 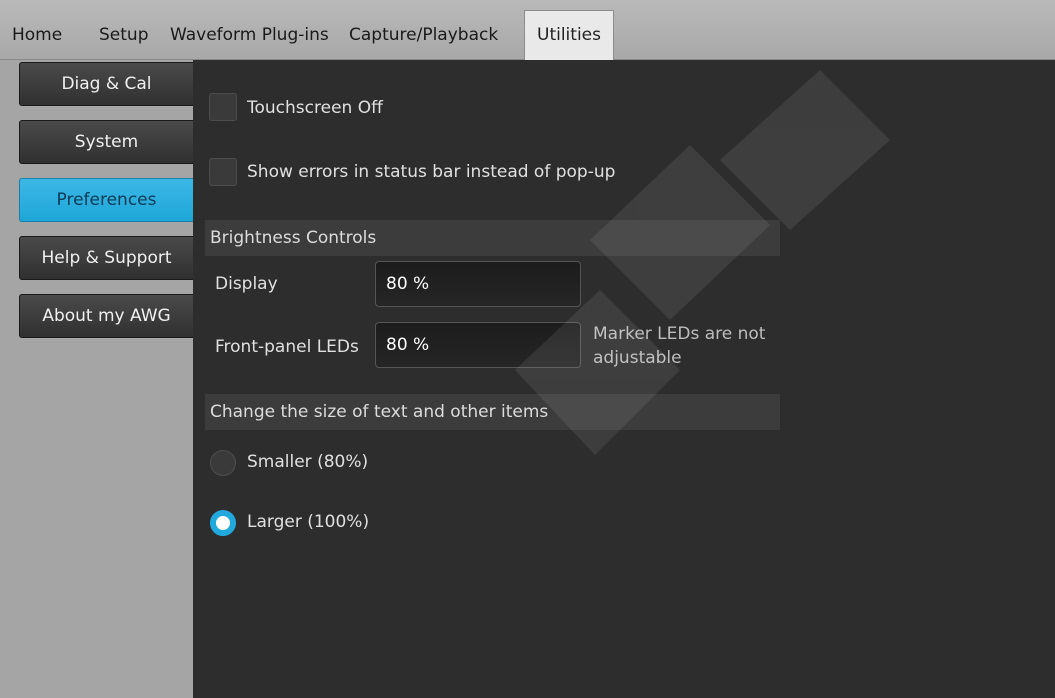 I want to click on front-panel-leds-label: Front-panel LEDs, so click(x=287, y=347).